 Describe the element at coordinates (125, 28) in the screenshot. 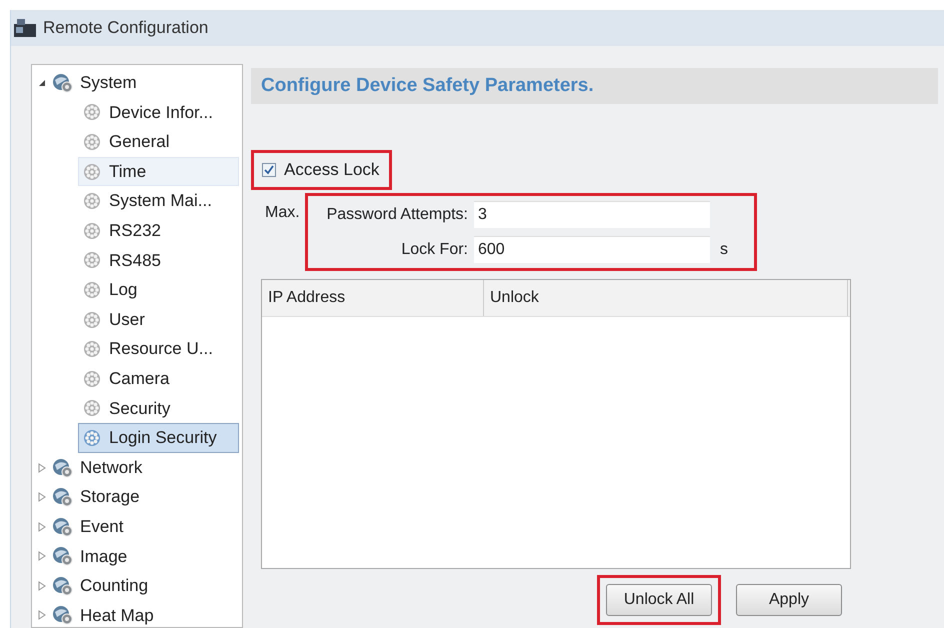

I see `window-title: Remote Configuration` at that location.